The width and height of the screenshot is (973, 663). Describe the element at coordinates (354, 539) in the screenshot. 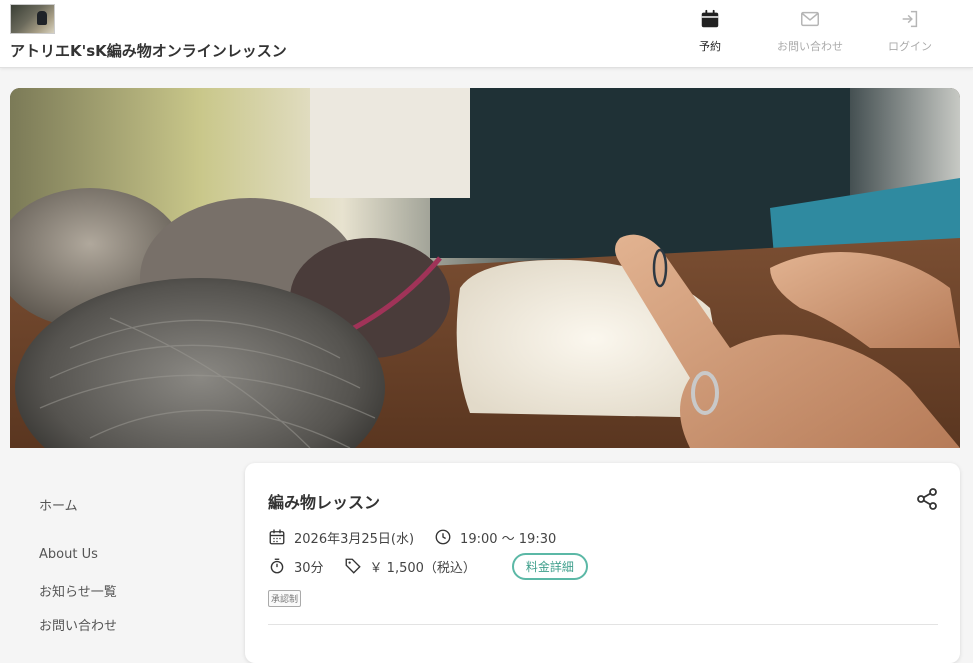

I see `lesson-date: 2026年3月25日(水)` at that location.